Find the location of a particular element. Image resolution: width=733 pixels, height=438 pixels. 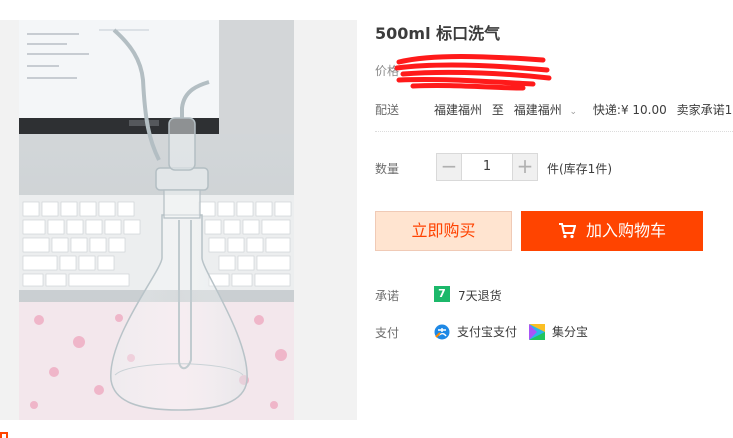

quantity-stepper: − 1 + is located at coordinates (487, 167).